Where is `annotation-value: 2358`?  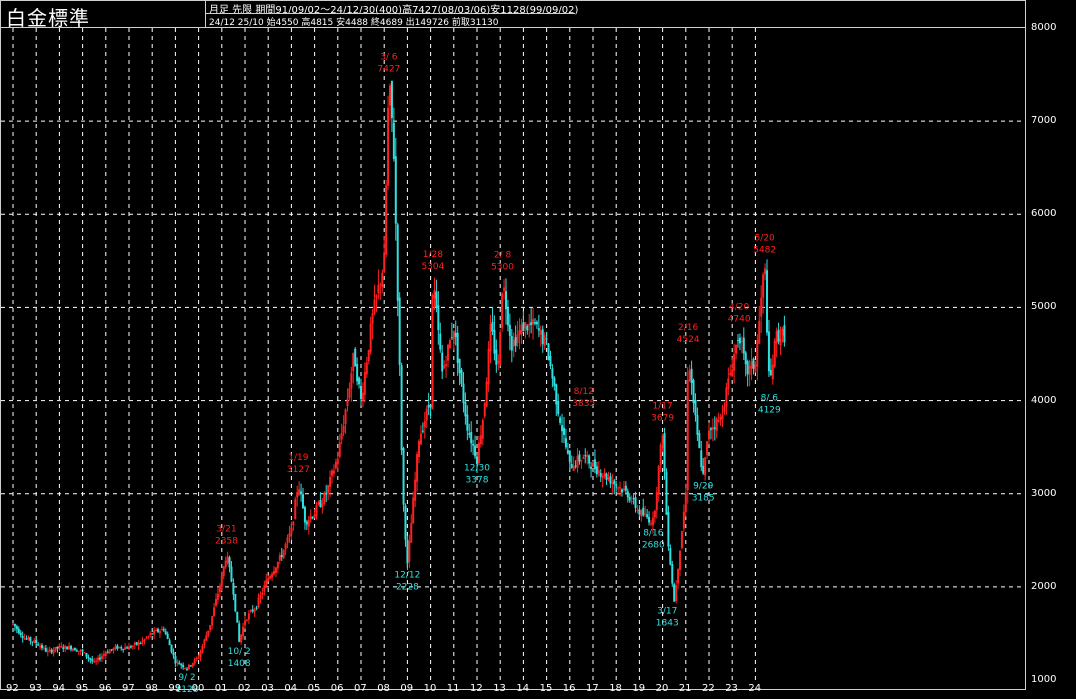
annotation-value: 2358 is located at coordinates (226, 542).